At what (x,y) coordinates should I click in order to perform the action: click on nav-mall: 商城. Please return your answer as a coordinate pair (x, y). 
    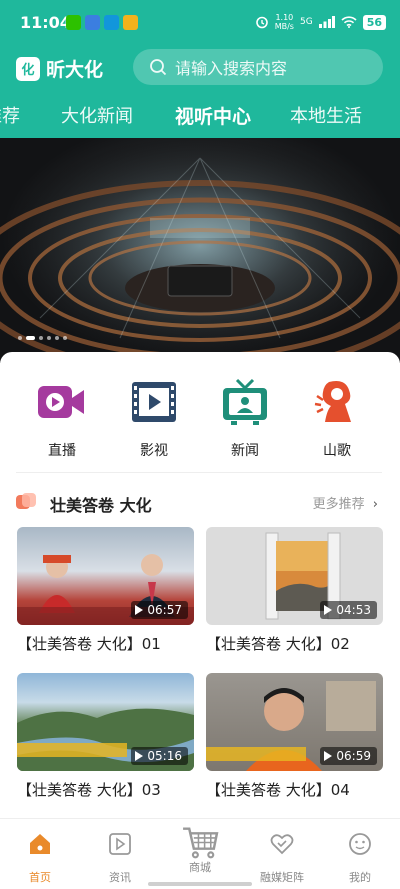
    Looking at the image, I should click on (200, 851).